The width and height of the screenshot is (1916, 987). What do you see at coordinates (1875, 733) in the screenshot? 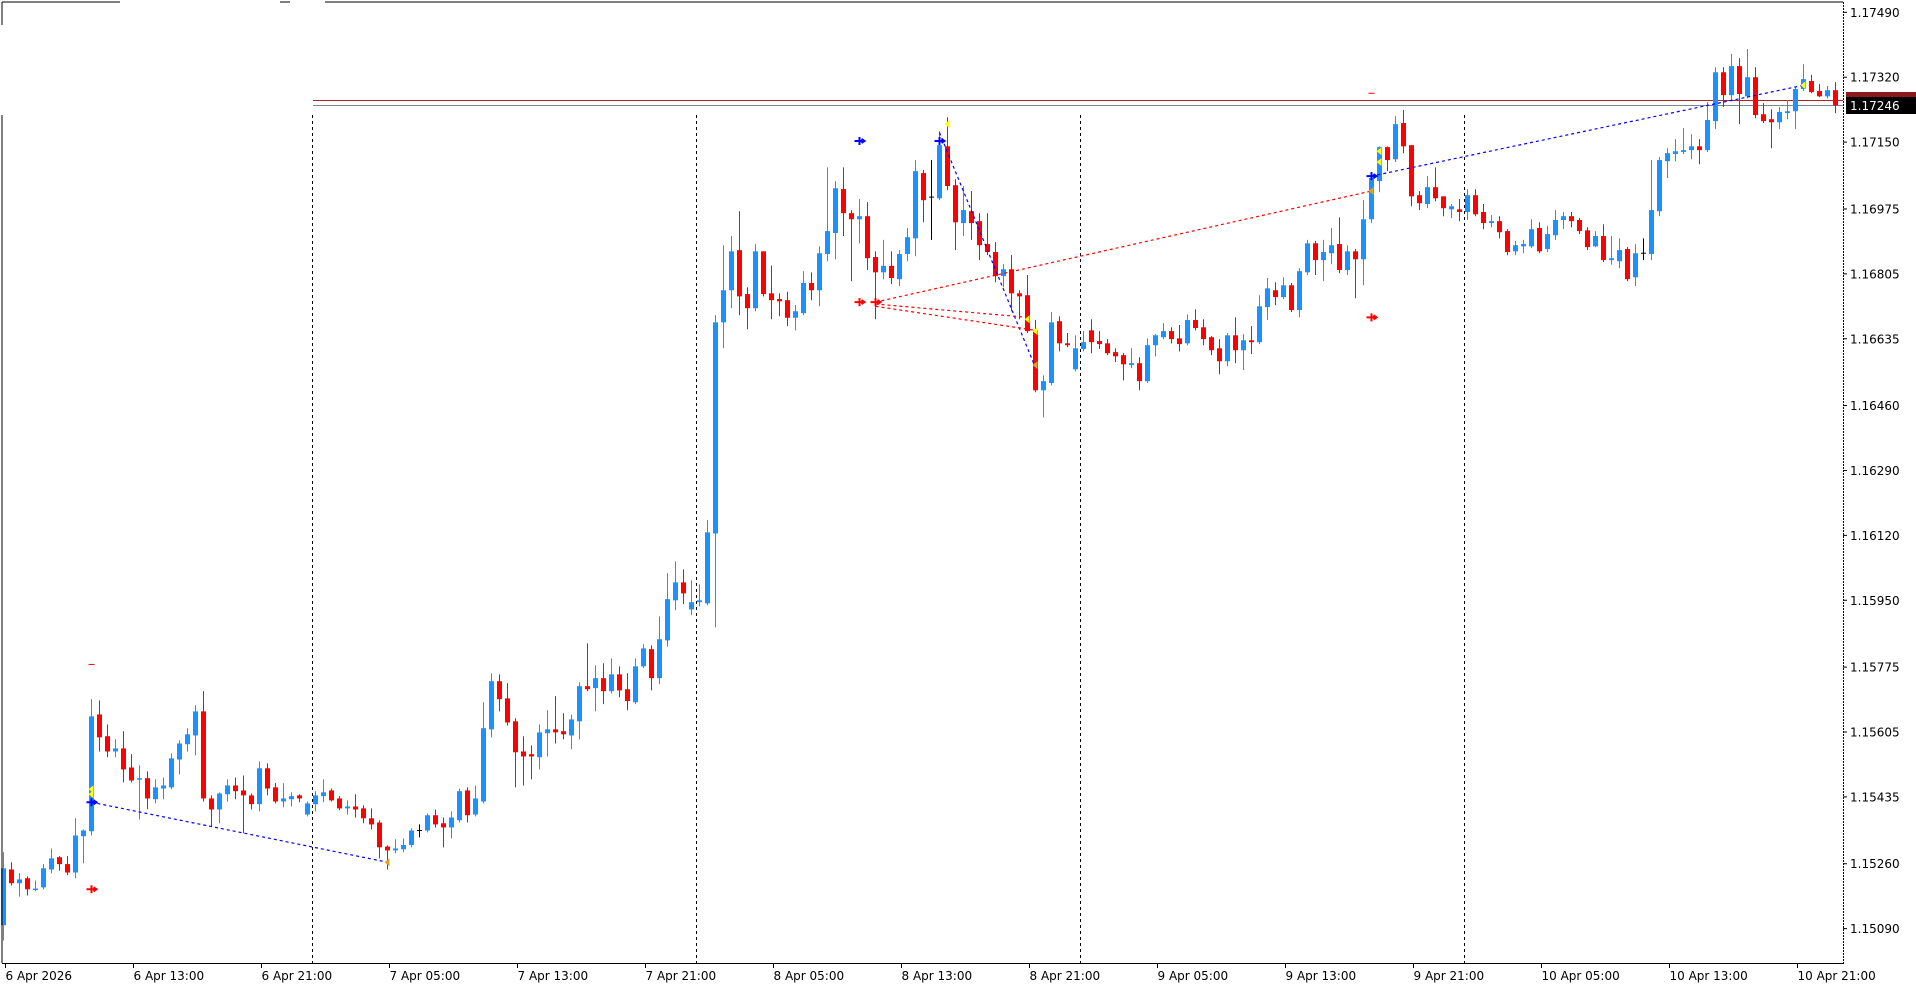
I see `price-tick-label: 1.15605` at bounding box center [1875, 733].